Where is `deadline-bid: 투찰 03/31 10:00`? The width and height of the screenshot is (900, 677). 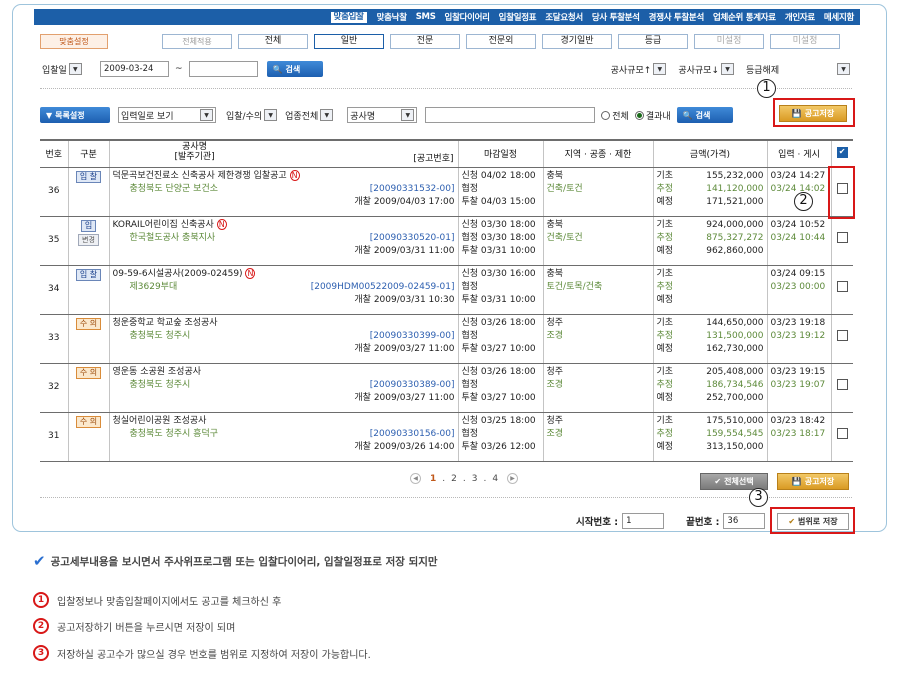
deadline-bid: 투찰 03/31 10:00 is located at coordinates (498, 251).